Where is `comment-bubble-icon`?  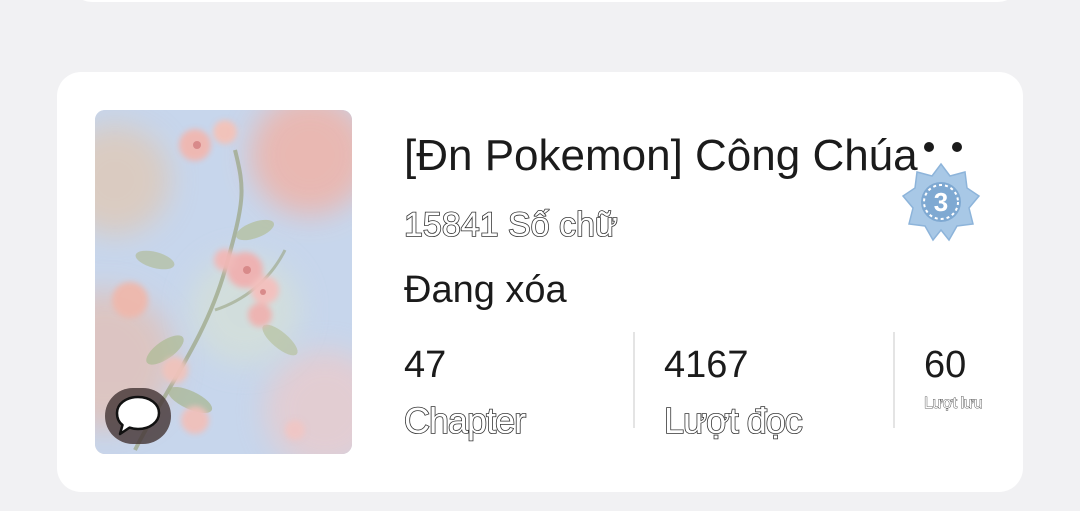
comment-bubble-icon is located at coordinates (138, 415).